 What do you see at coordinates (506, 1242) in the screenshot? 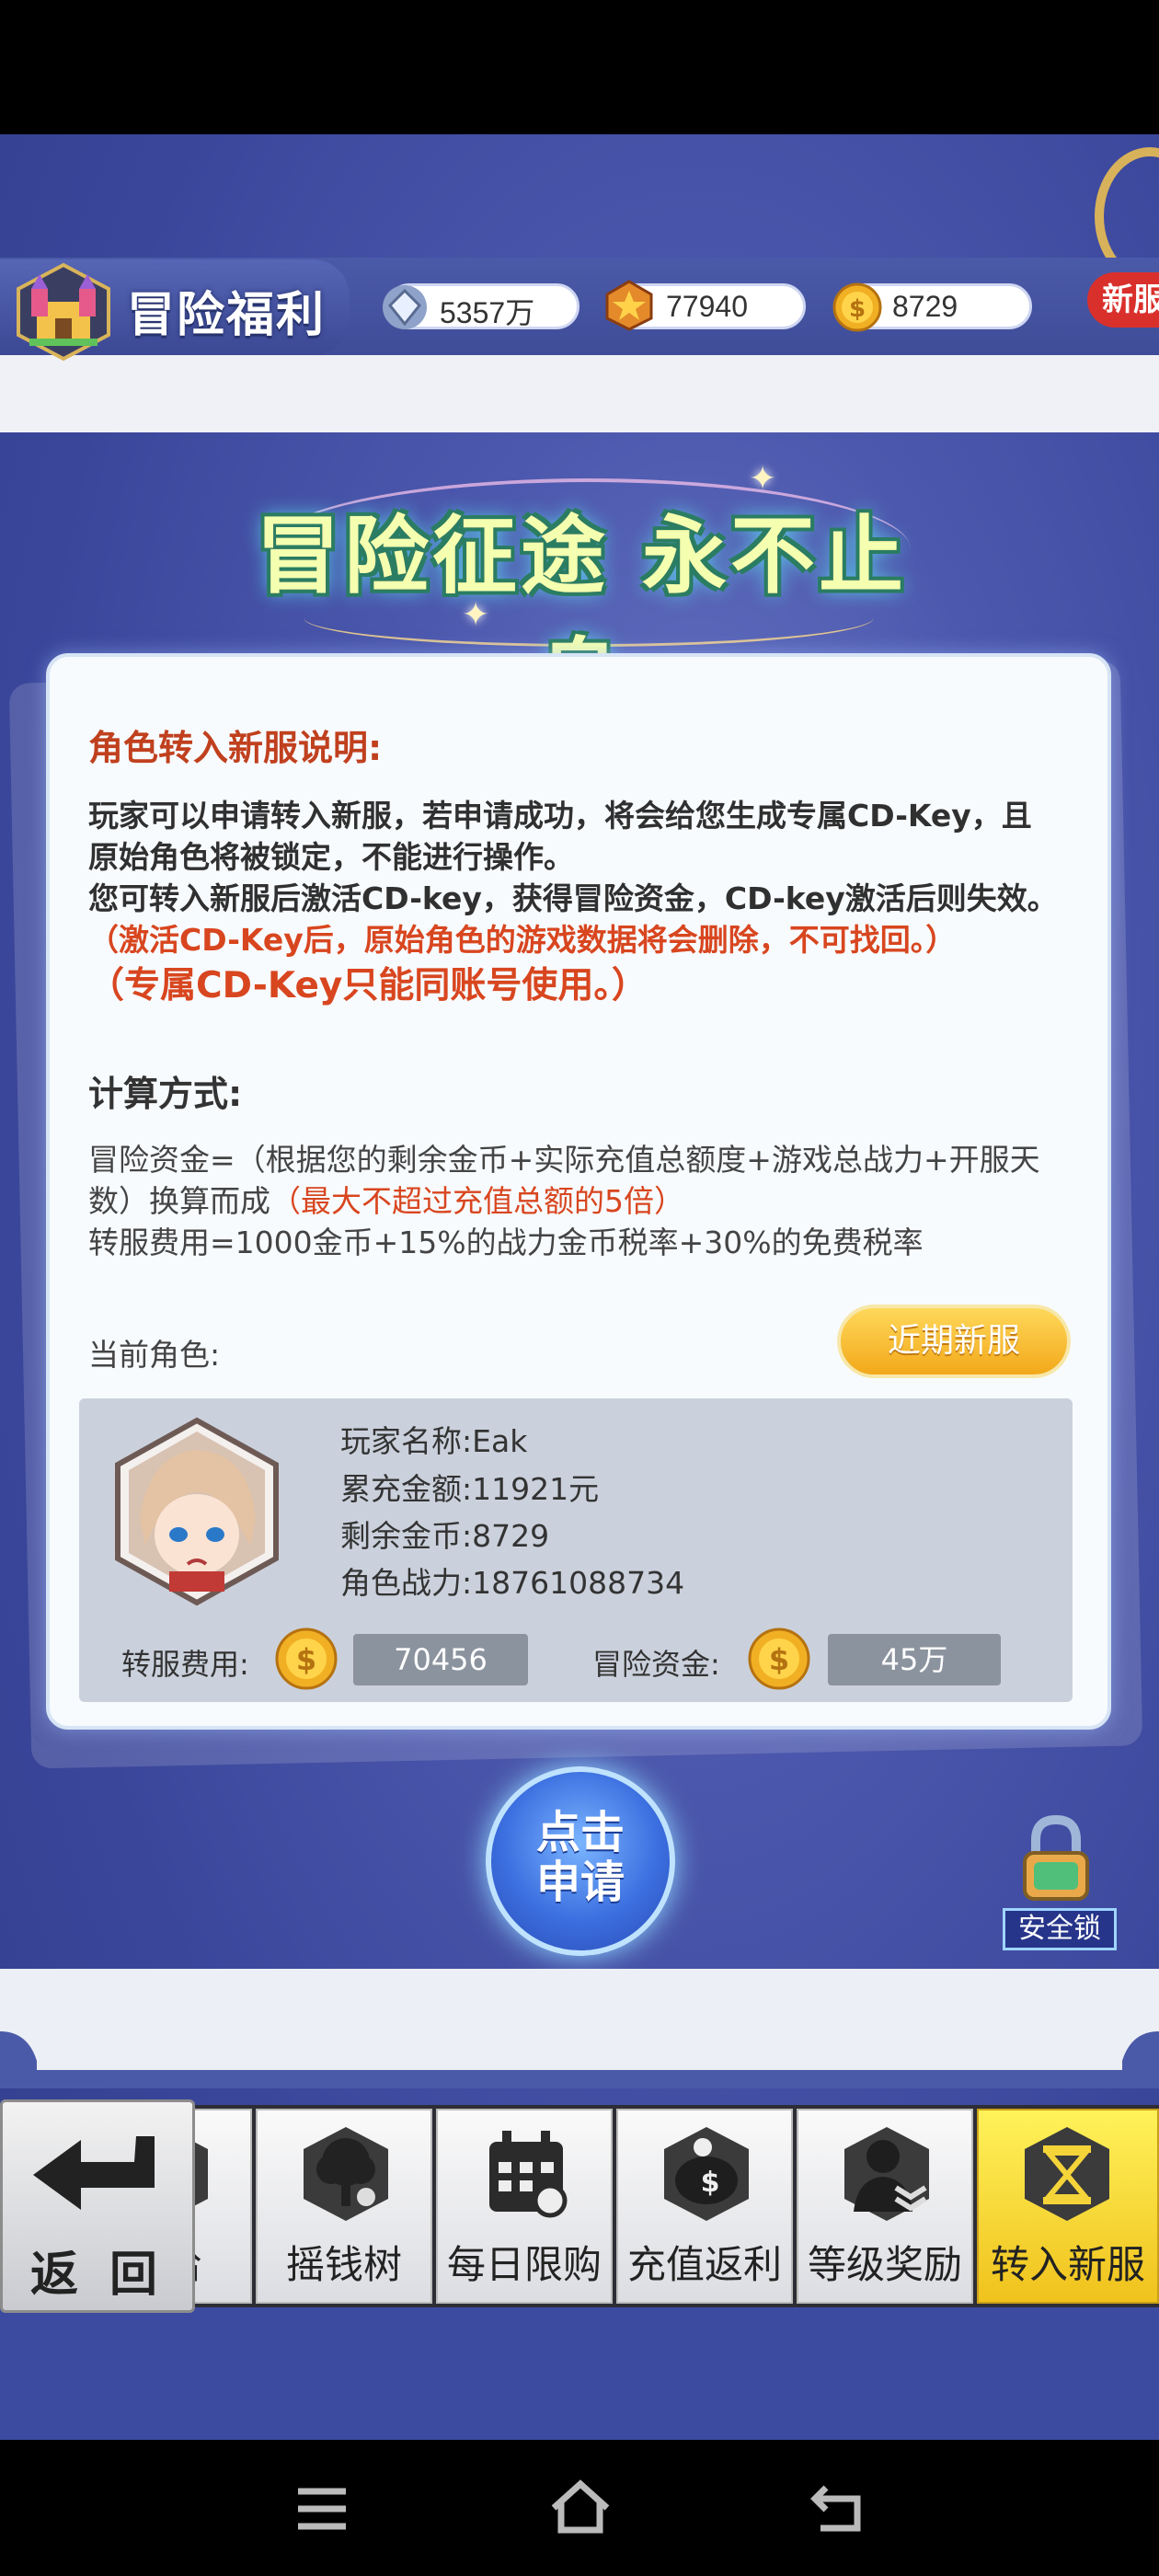
I see `calc-line: 转服费用=1000金币+15%的战力金币税率+30%的免费税率` at bounding box center [506, 1242].